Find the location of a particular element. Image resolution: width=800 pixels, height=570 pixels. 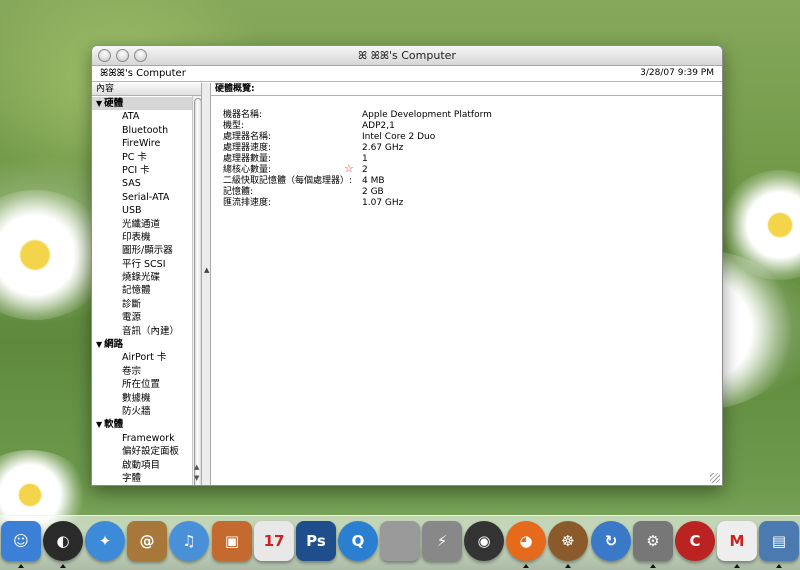

camera-icon: ◉ is located at coordinates (484, 541).